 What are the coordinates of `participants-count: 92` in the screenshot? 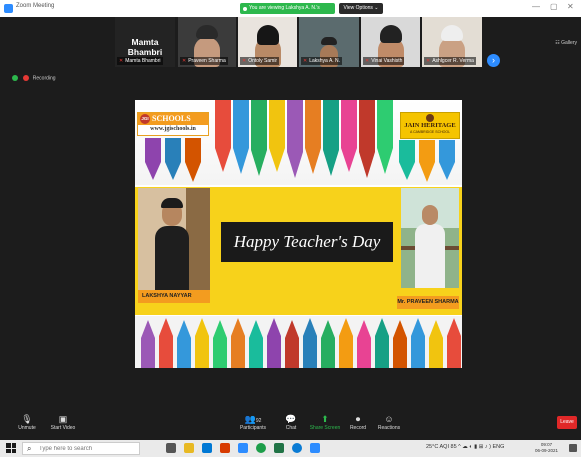 It's located at (258, 421).